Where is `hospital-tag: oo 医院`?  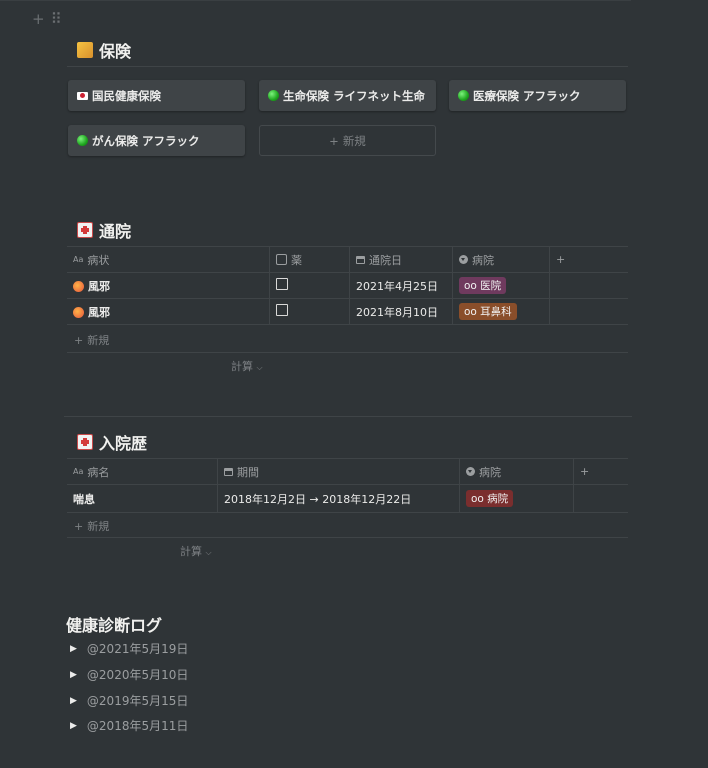 hospital-tag: oo 医院 is located at coordinates (483, 285).